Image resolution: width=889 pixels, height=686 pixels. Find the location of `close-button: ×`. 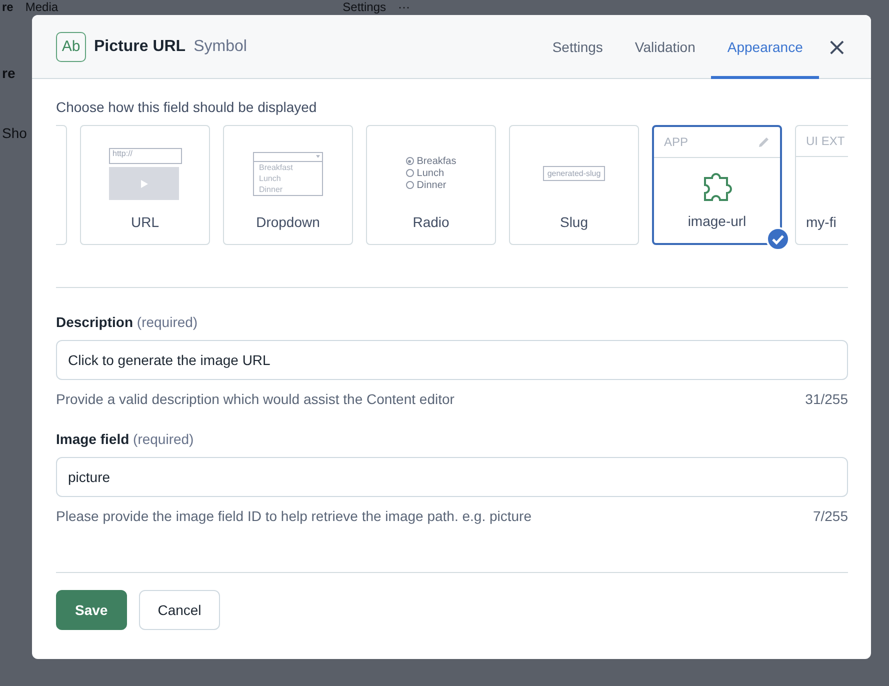

close-button: × is located at coordinates (832, 46).